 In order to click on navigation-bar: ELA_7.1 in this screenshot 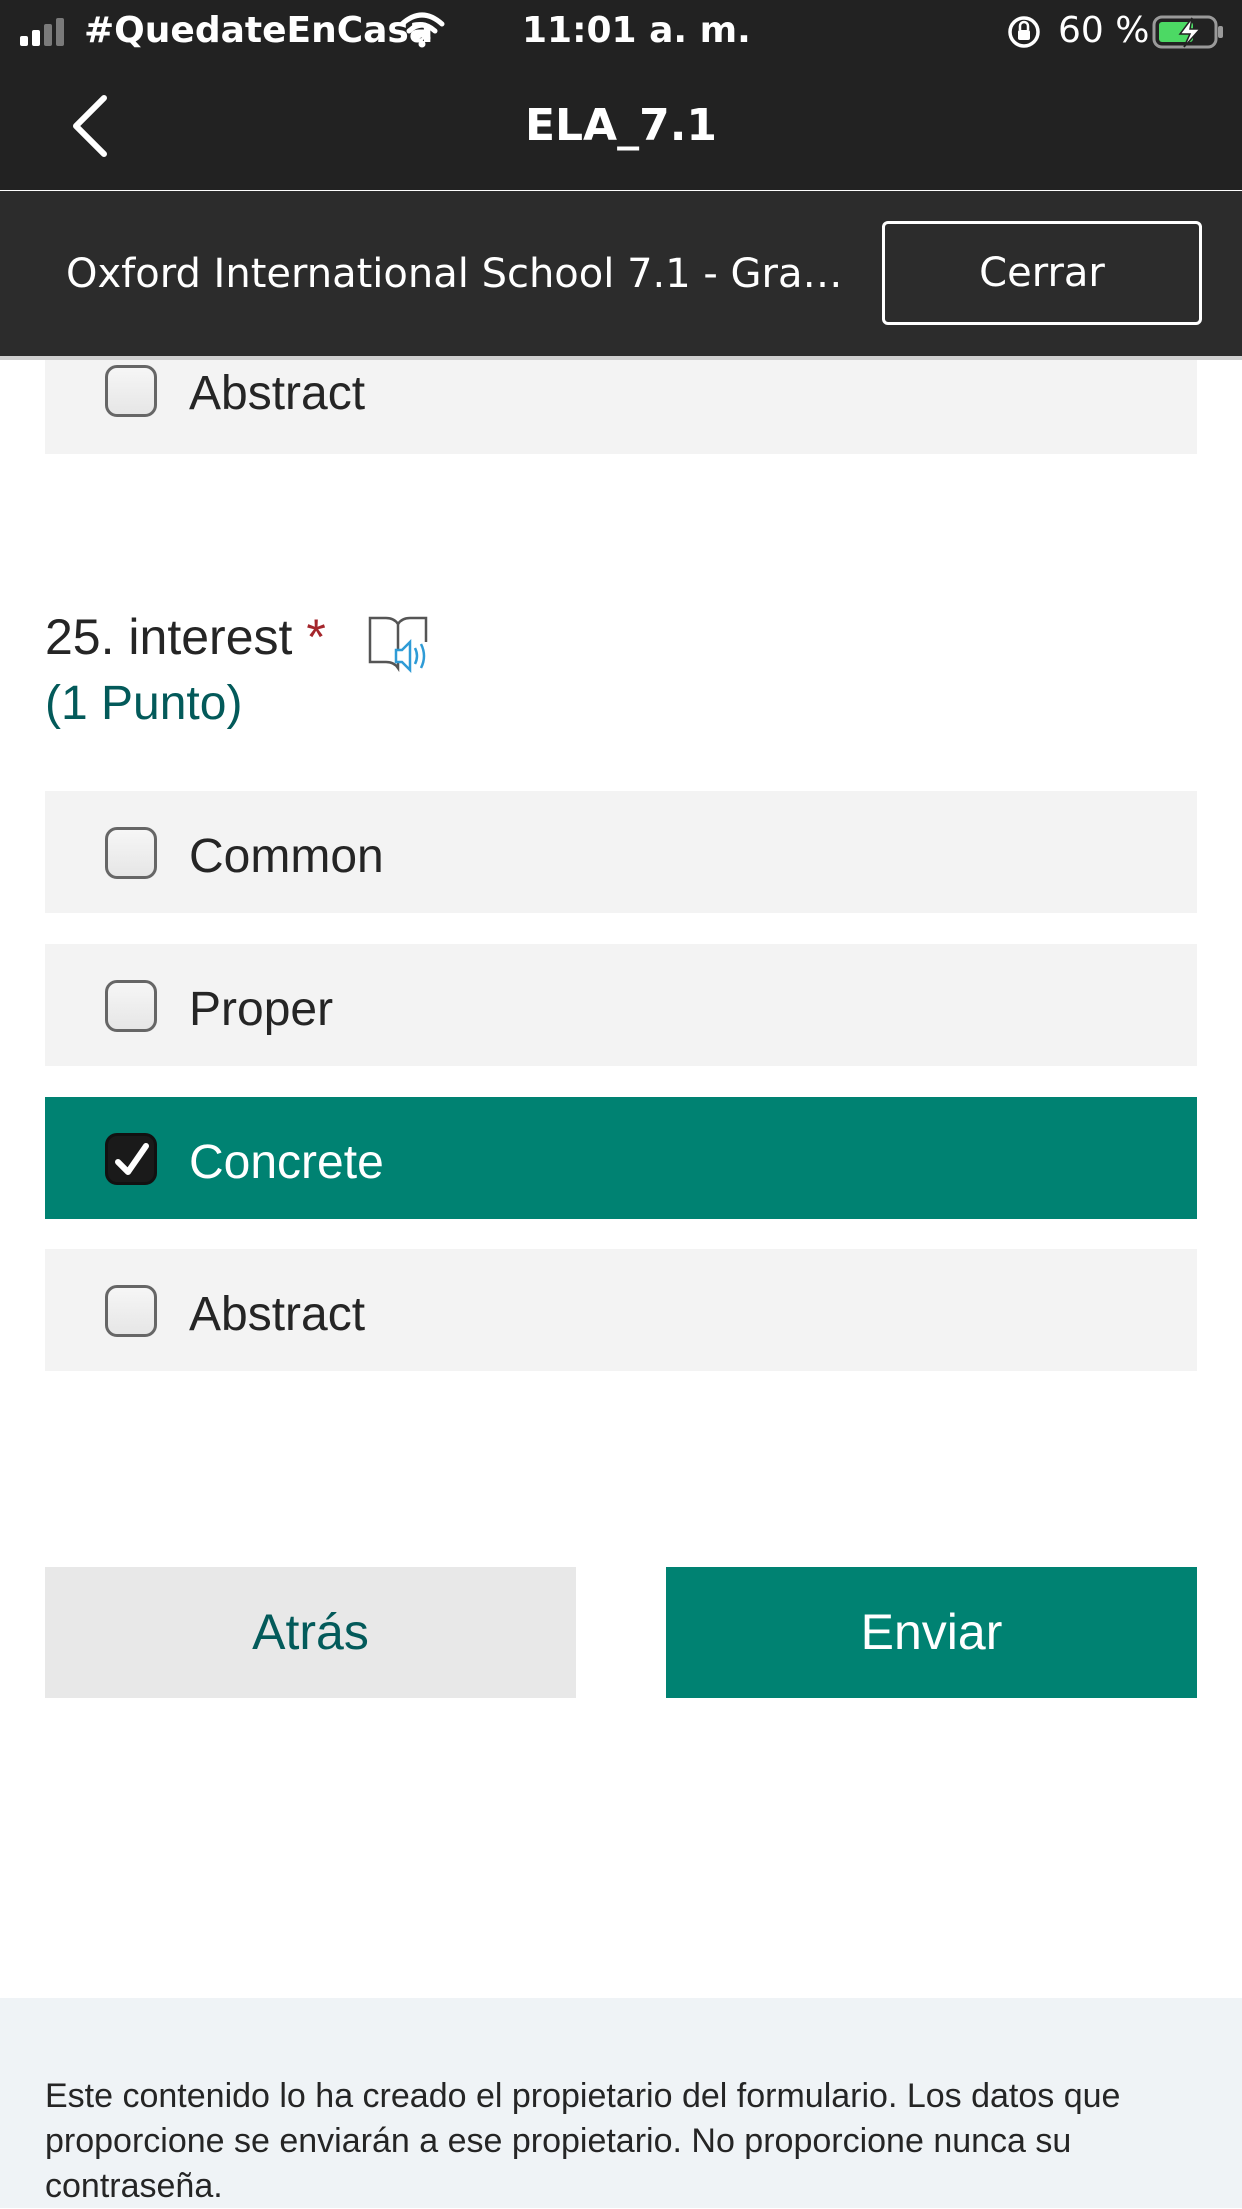, I will do `click(621, 126)`.